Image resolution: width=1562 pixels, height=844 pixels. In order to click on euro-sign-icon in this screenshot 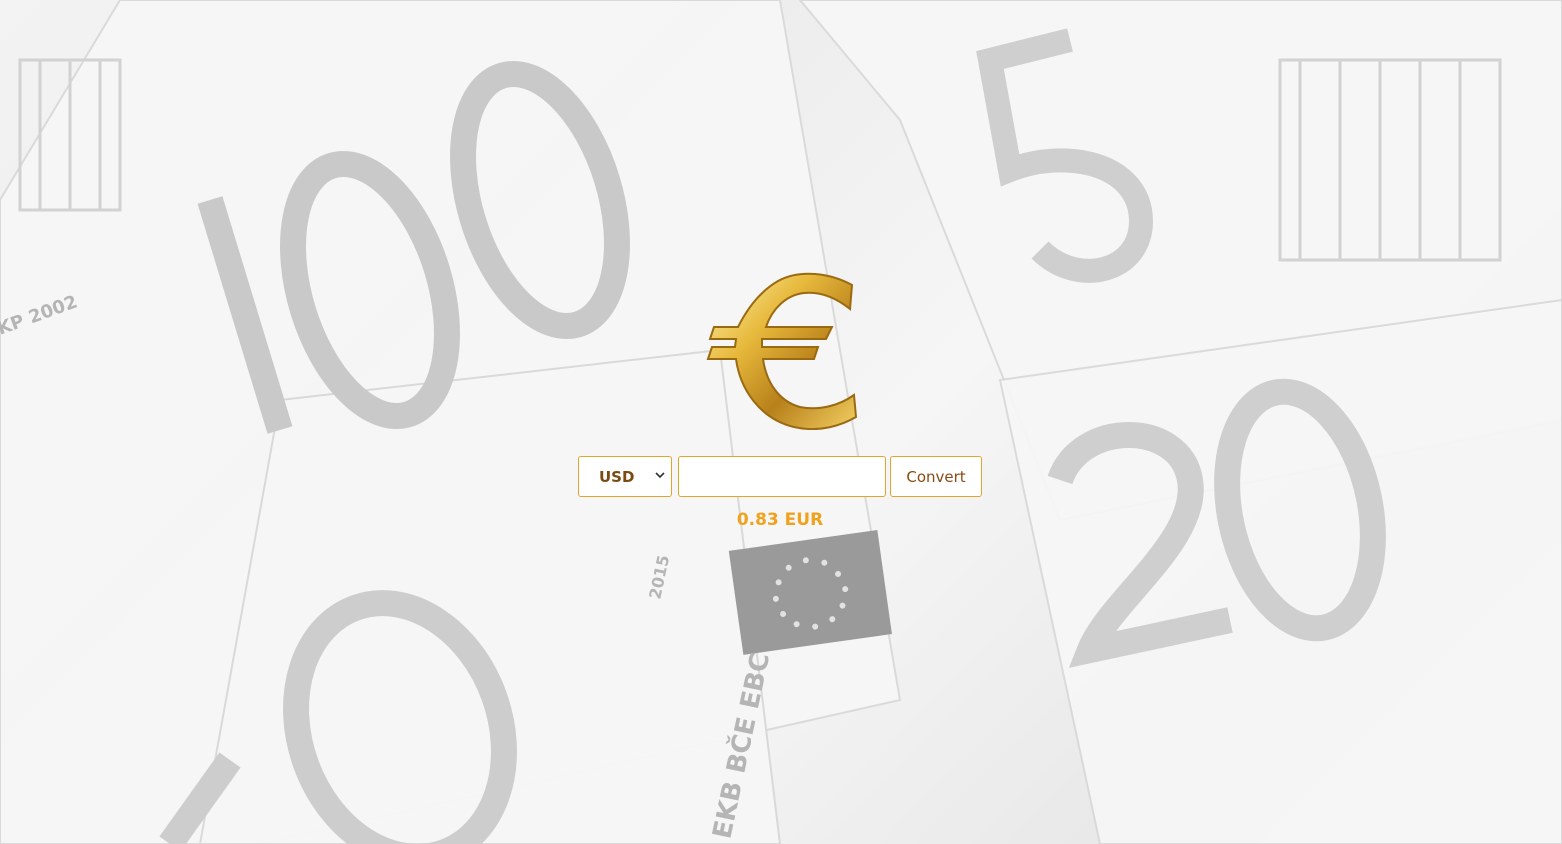, I will do `click(781, 348)`.